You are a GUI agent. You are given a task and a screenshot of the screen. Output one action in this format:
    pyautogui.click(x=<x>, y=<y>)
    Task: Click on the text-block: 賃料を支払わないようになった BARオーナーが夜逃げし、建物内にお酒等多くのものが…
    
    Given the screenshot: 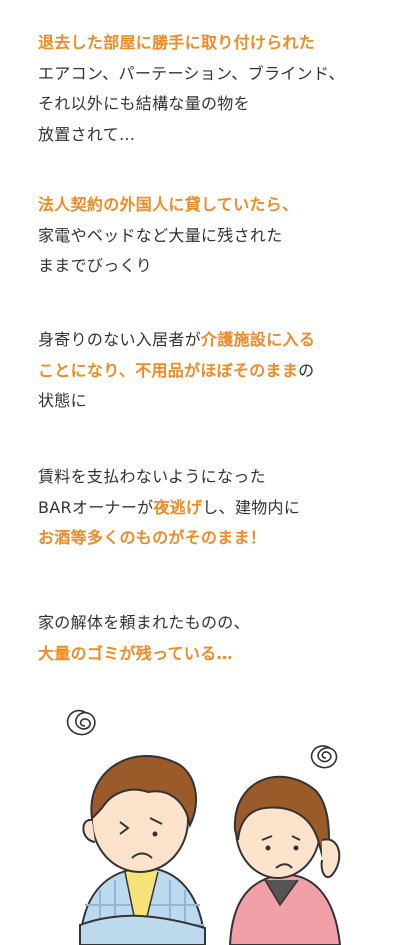 What is the action you would take?
    pyautogui.click(x=218, y=508)
    